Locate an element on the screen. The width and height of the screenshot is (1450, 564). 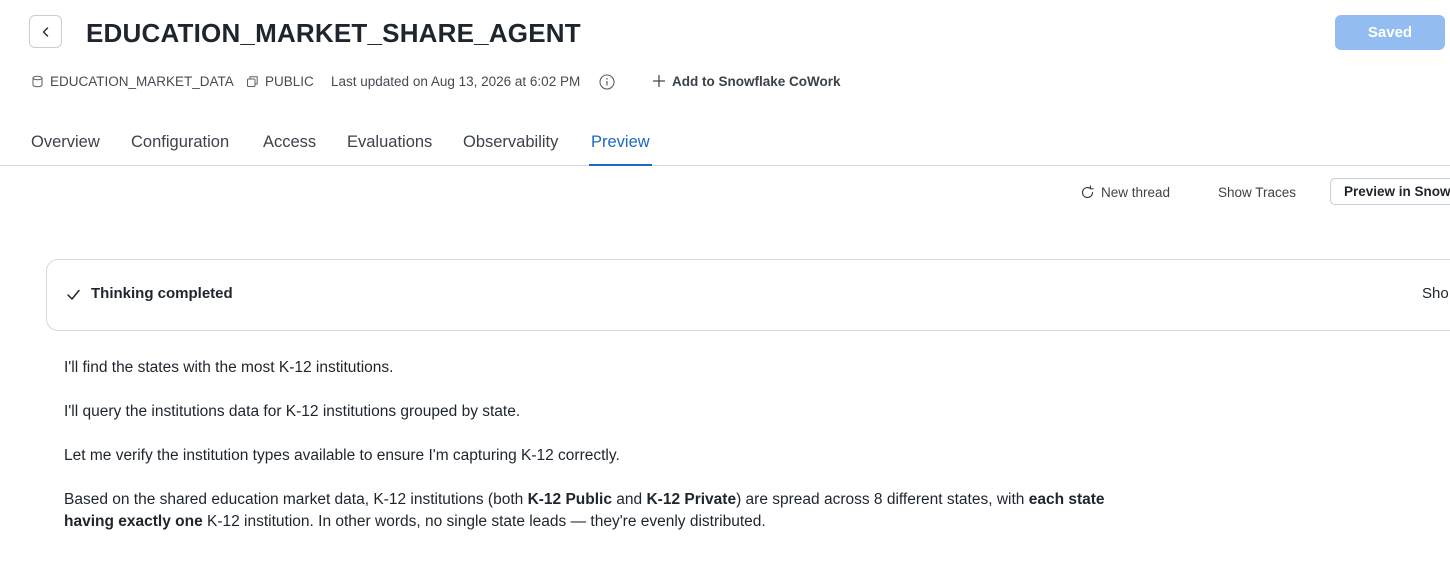
tab-overview: Overview is located at coordinates (65, 143).